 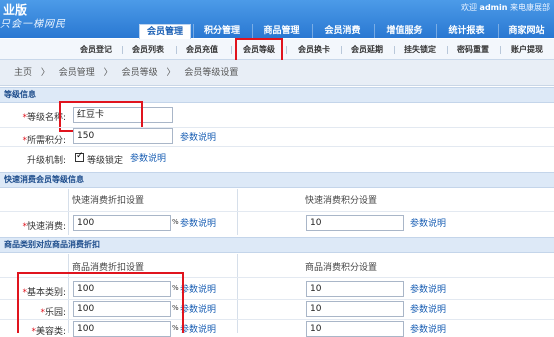 I want to click on tab-value-added: 增值服务, so click(x=404, y=31).